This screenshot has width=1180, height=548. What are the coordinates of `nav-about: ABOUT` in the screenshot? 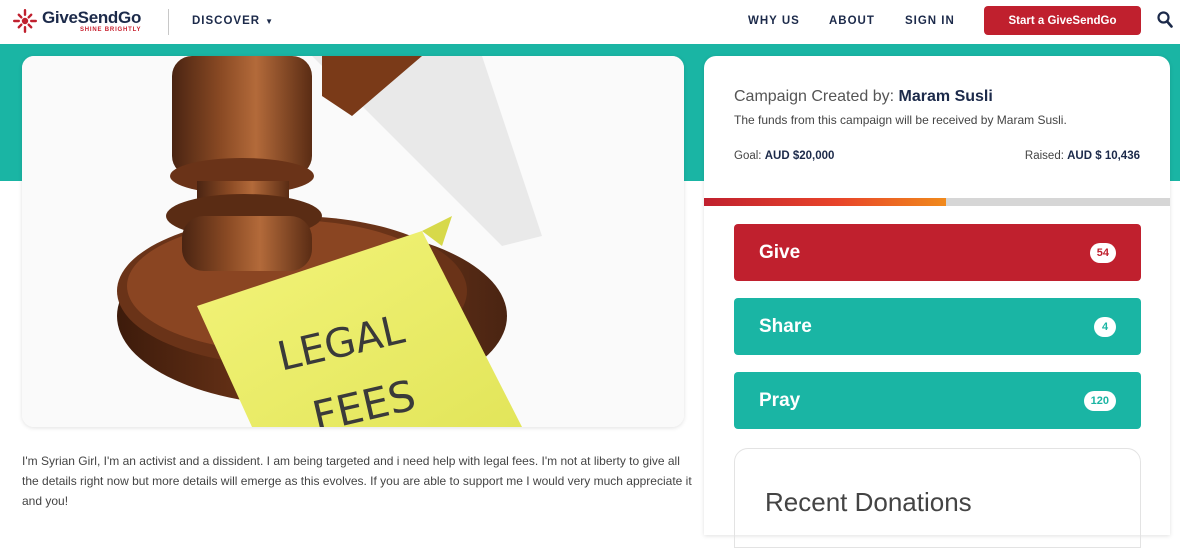 It's located at (852, 21).